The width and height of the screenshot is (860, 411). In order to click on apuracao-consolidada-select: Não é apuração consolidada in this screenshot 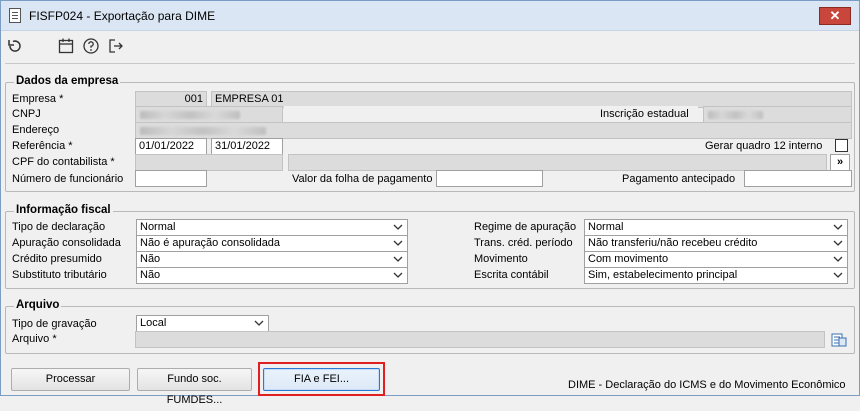, I will do `click(272, 243)`.